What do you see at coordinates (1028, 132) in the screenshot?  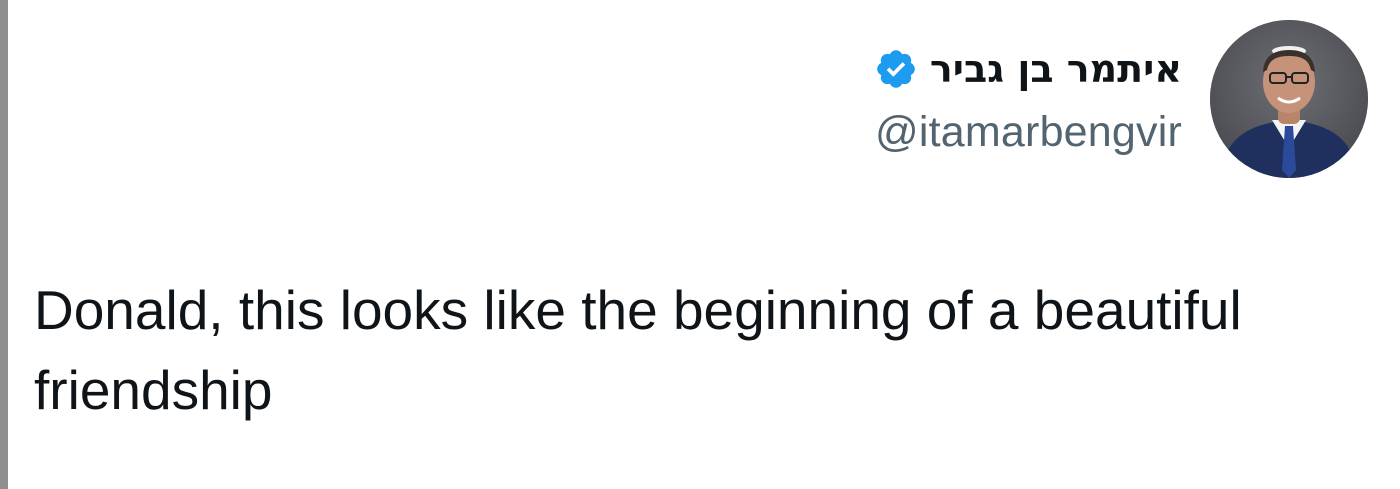 I see `author-handle: @itamarbengvir` at bounding box center [1028, 132].